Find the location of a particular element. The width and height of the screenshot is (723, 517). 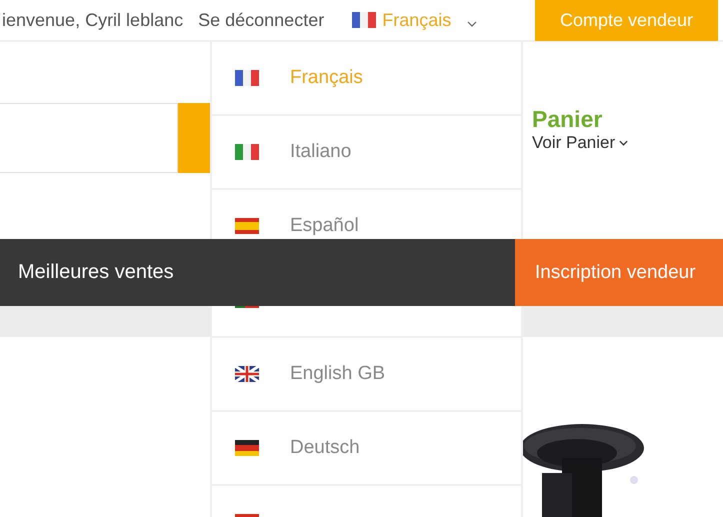

language-option: Français is located at coordinates (326, 78).